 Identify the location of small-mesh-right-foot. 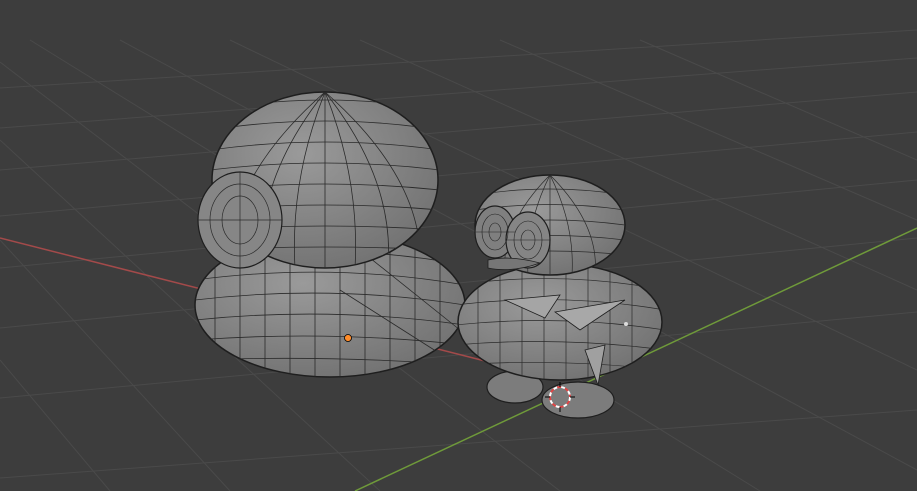
(578, 400).